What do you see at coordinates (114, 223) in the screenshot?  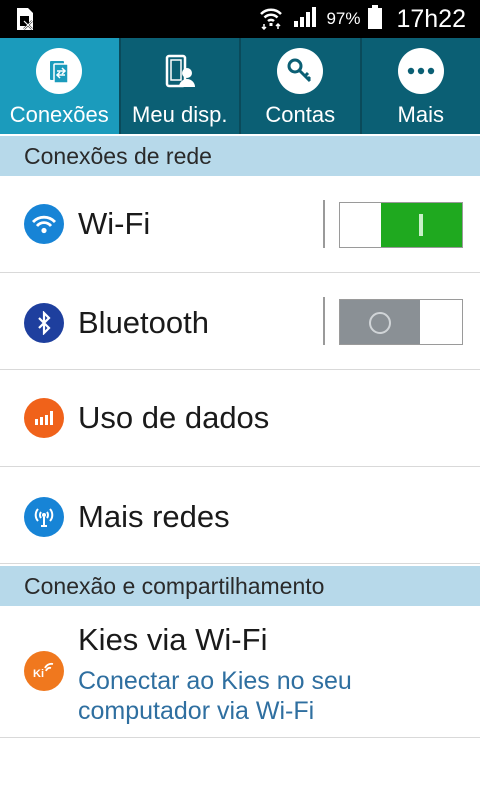 I see `wifi-title: Wi-Fi` at bounding box center [114, 223].